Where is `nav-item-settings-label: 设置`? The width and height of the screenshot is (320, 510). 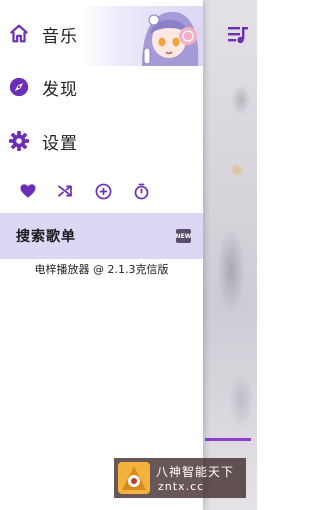
nav-item-settings-label: 设置 is located at coordinates (60, 143).